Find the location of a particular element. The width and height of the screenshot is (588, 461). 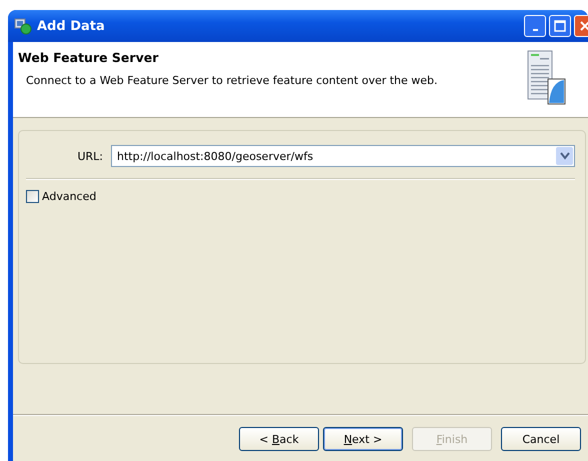

wizard-button: < Back is located at coordinates (279, 439).